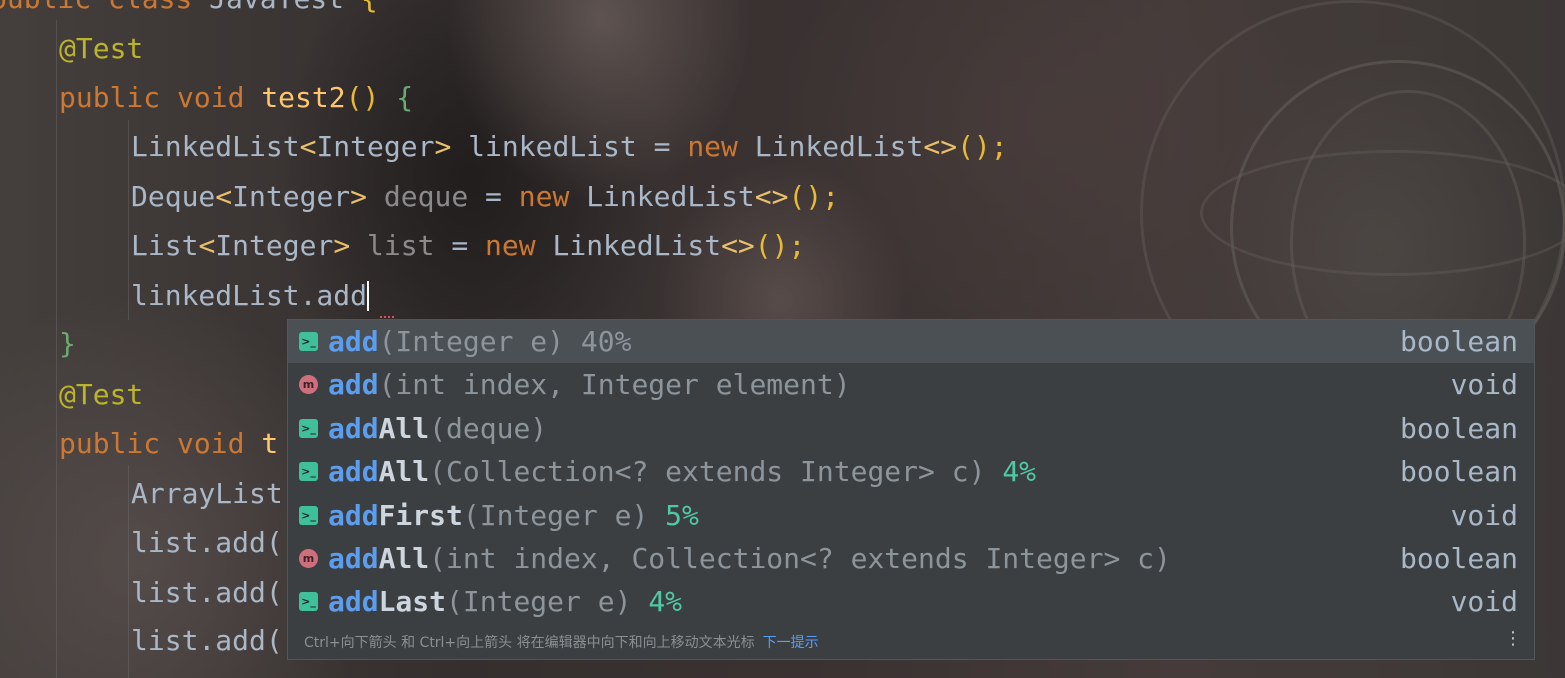  I want to click on unused-variable-token: deque, so click(418, 196).